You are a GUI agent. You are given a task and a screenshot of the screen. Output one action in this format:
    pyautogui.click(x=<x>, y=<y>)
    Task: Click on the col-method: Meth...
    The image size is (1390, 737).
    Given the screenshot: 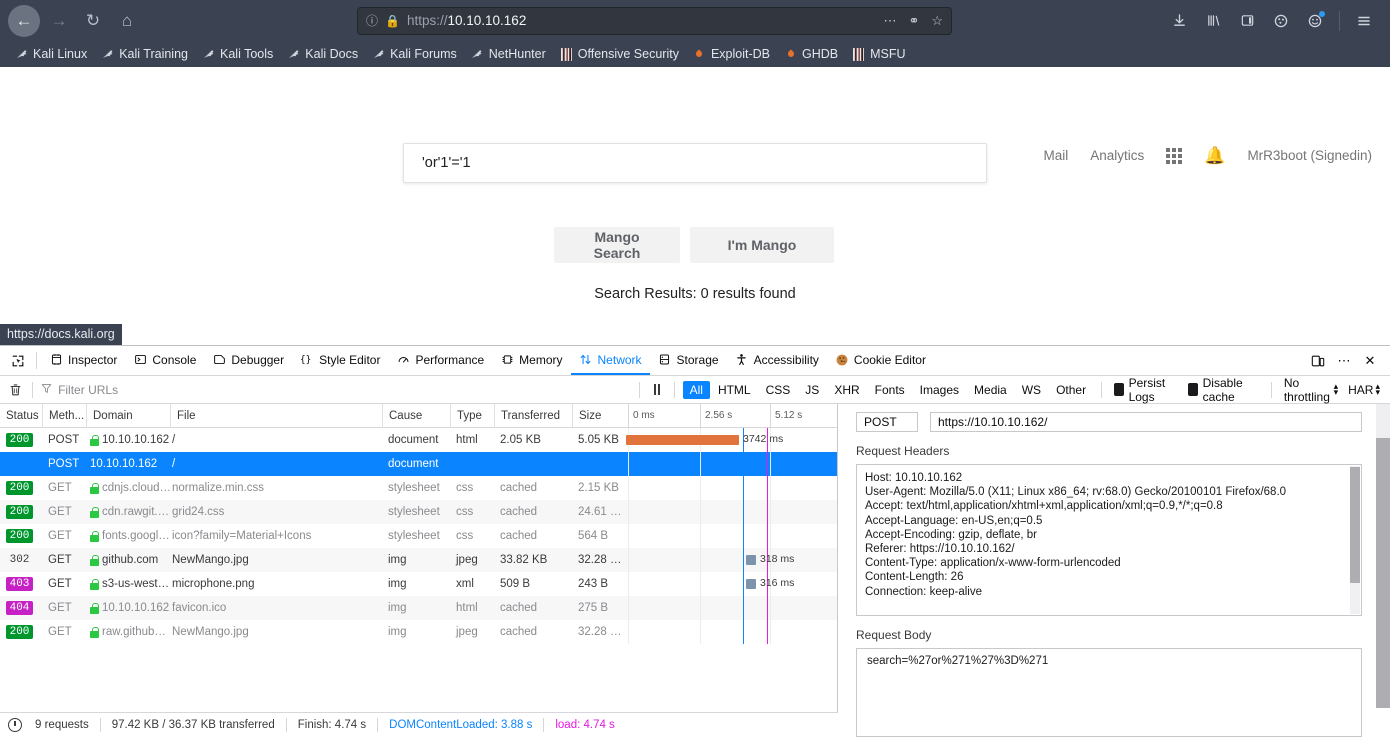 What is the action you would take?
    pyautogui.click(x=64, y=415)
    